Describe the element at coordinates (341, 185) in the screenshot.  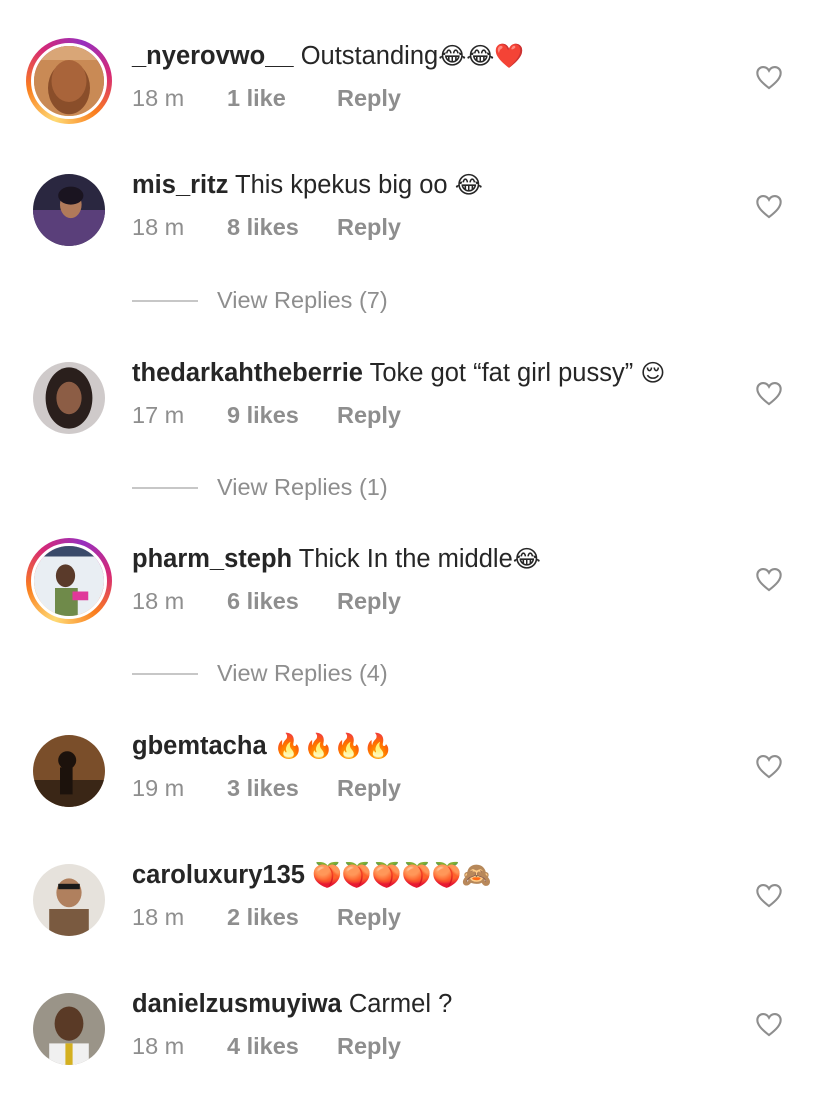
I see `comment-text: This kpekus big oo` at that location.